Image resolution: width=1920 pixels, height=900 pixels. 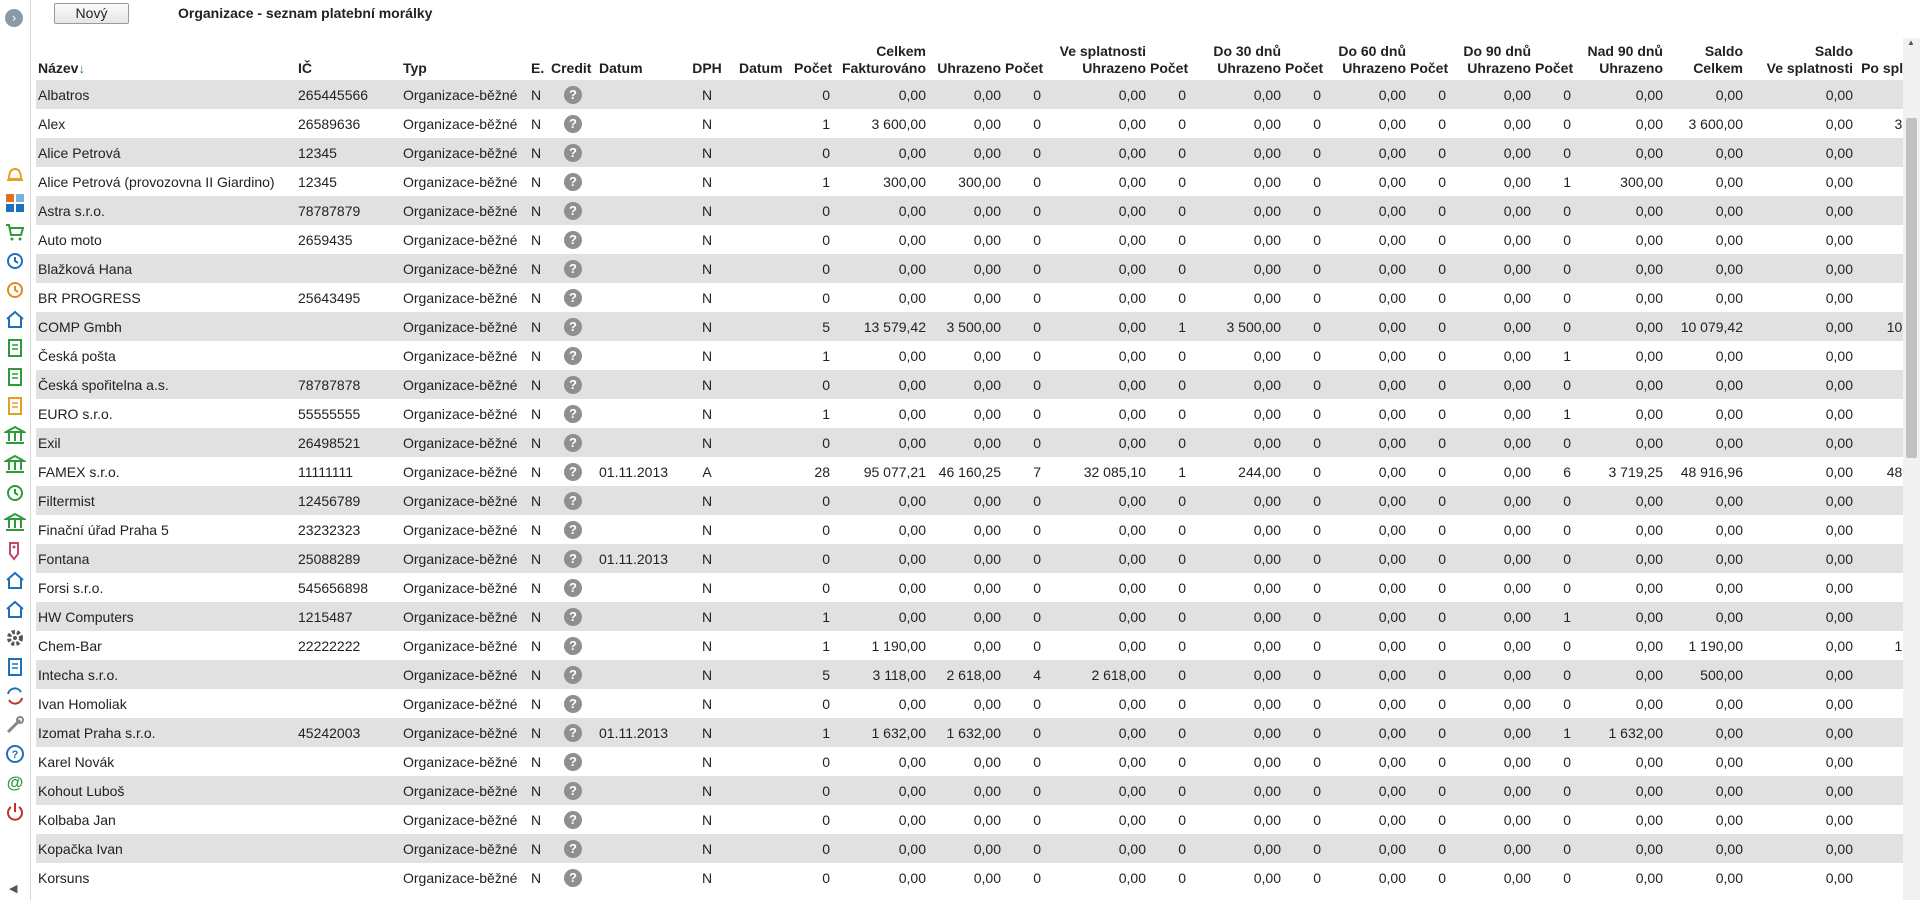 What do you see at coordinates (81, 68) in the screenshot?
I see `sort-descending-icon: ↓` at bounding box center [81, 68].